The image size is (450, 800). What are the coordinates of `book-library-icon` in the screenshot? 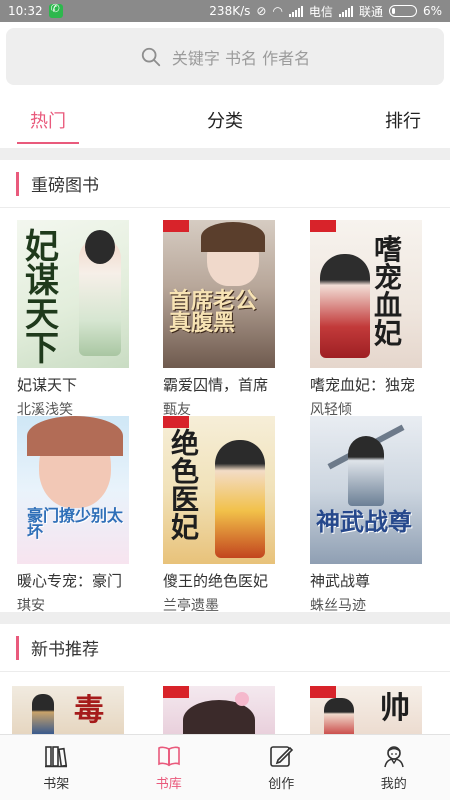 It's located at (168, 756).